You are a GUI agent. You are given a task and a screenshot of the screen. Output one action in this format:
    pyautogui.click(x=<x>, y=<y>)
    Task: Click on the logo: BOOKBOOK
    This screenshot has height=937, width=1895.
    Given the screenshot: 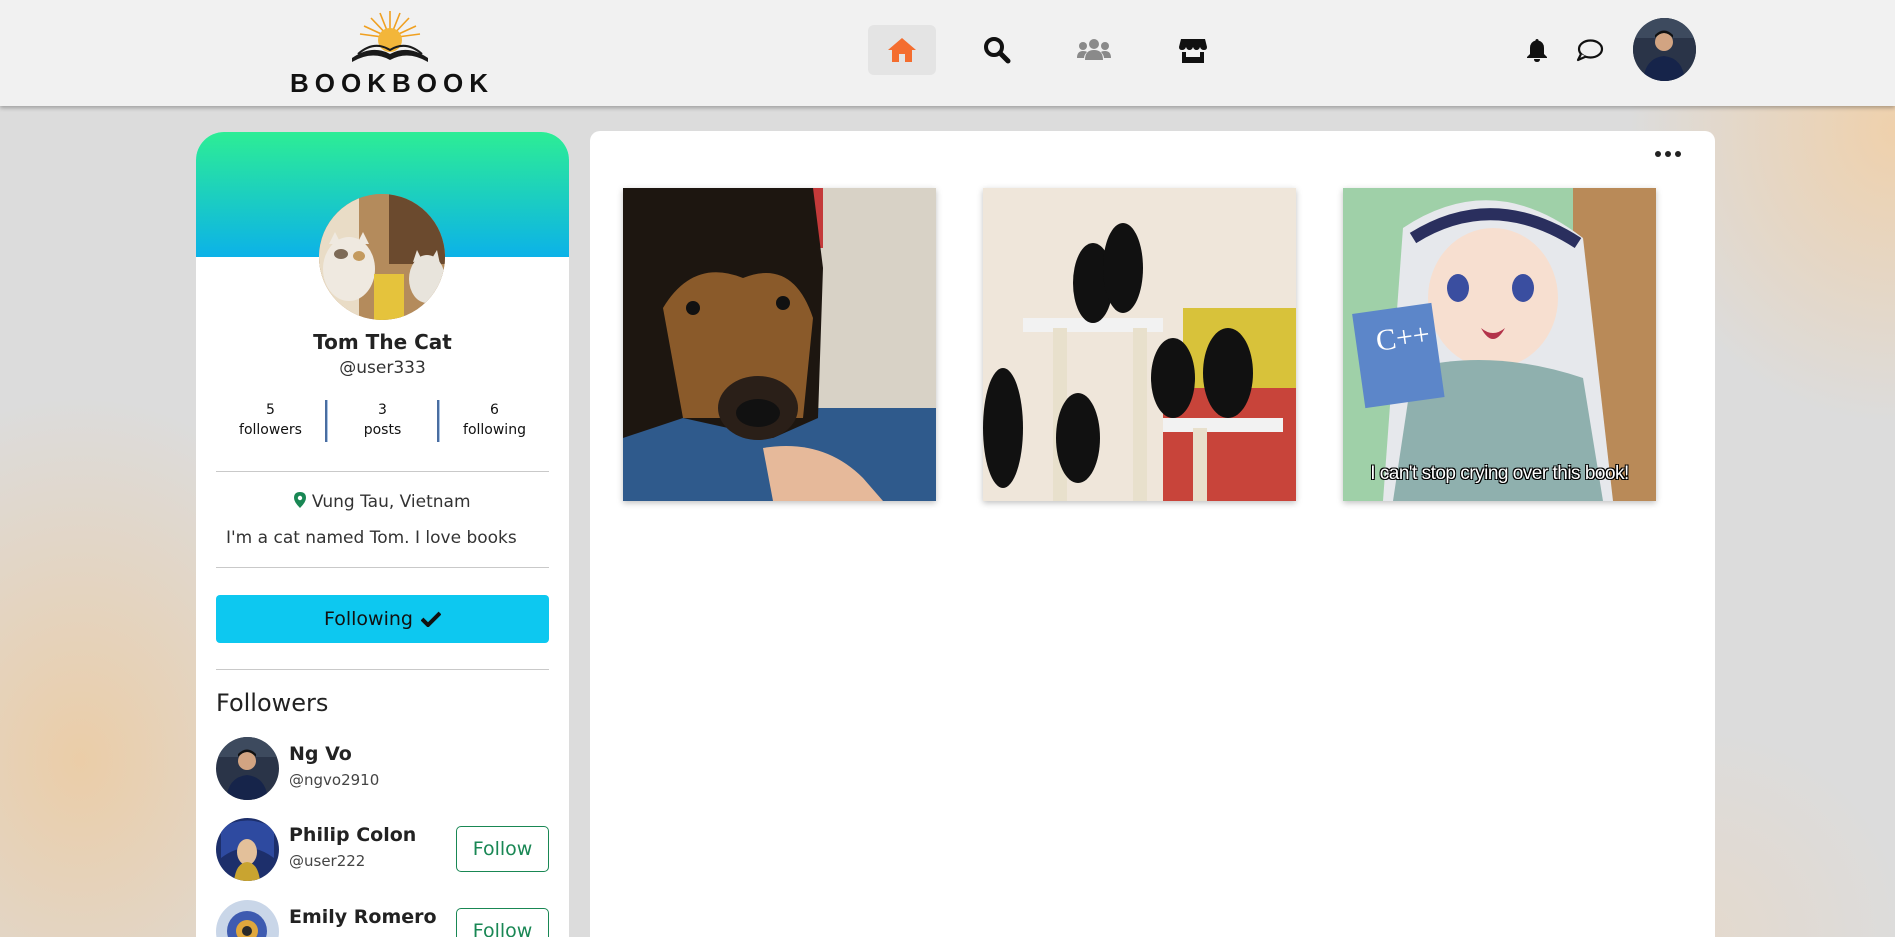 What is the action you would take?
    pyautogui.click(x=390, y=52)
    